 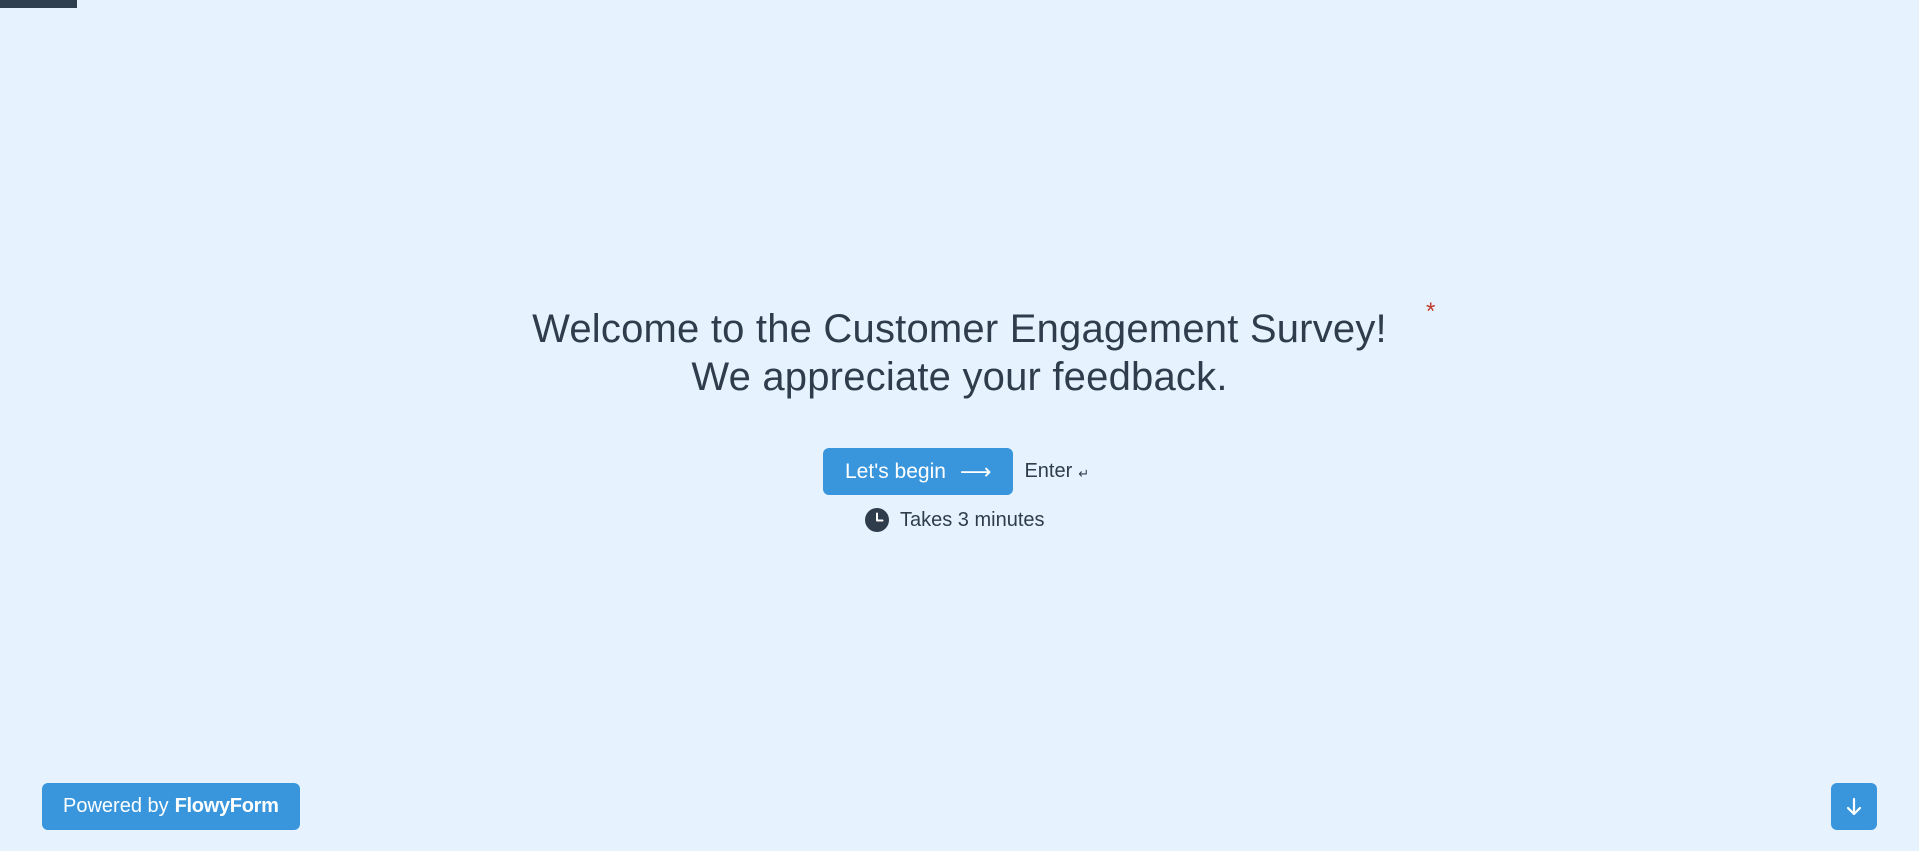 What do you see at coordinates (972, 519) in the screenshot?
I see `time-estimate-text: Takes 3 minutes` at bounding box center [972, 519].